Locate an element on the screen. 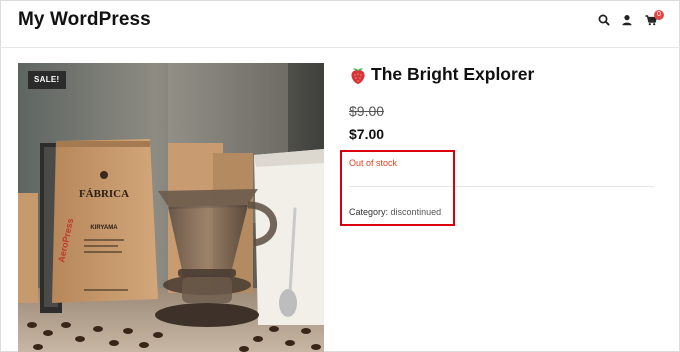 The height and width of the screenshot is (352, 680). product-title: The Bright Explorer is located at coordinates (453, 74).